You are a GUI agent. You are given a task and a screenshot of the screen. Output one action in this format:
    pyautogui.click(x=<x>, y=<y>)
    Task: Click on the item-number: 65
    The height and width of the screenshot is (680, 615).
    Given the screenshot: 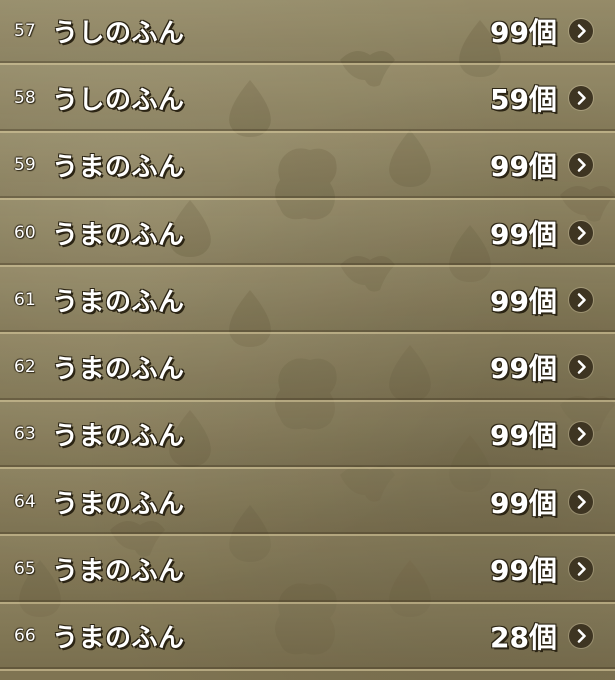 What is the action you would take?
    pyautogui.click(x=25, y=569)
    